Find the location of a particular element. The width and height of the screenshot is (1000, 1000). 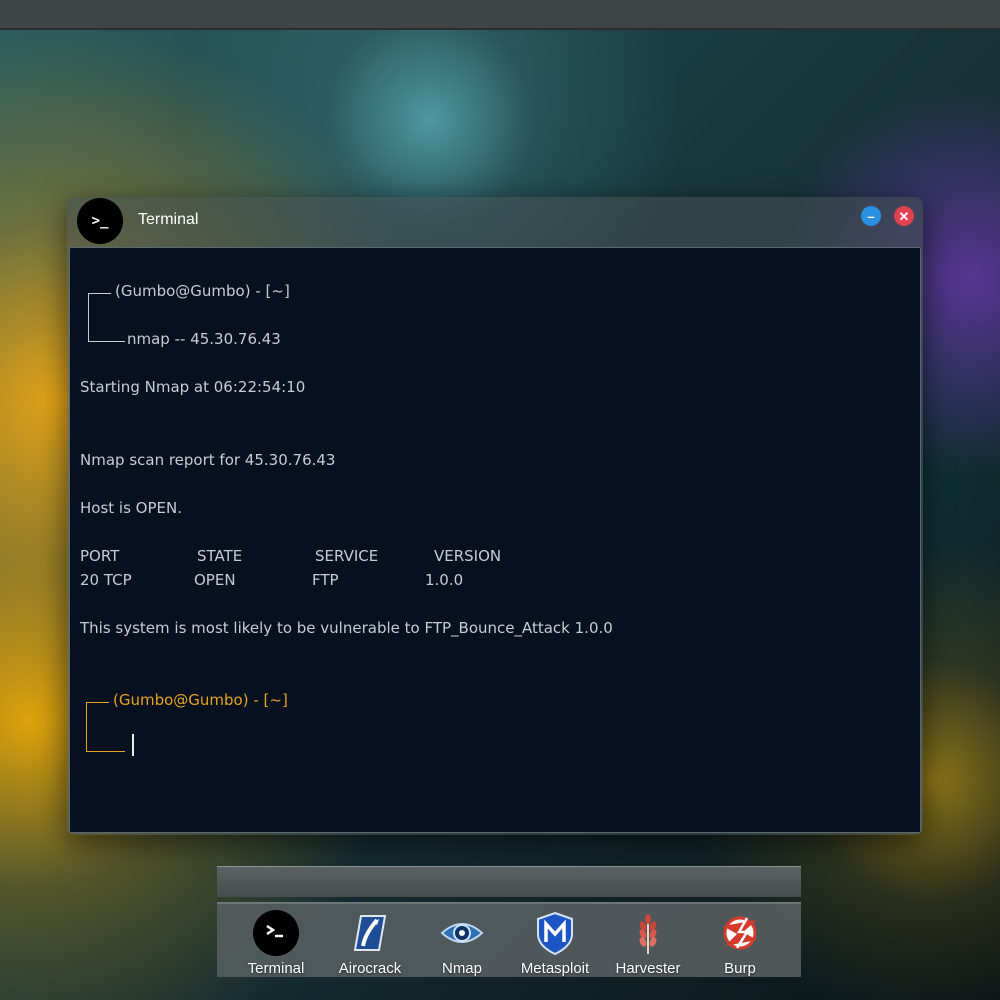

close-icon: ✕ is located at coordinates (904, 216).